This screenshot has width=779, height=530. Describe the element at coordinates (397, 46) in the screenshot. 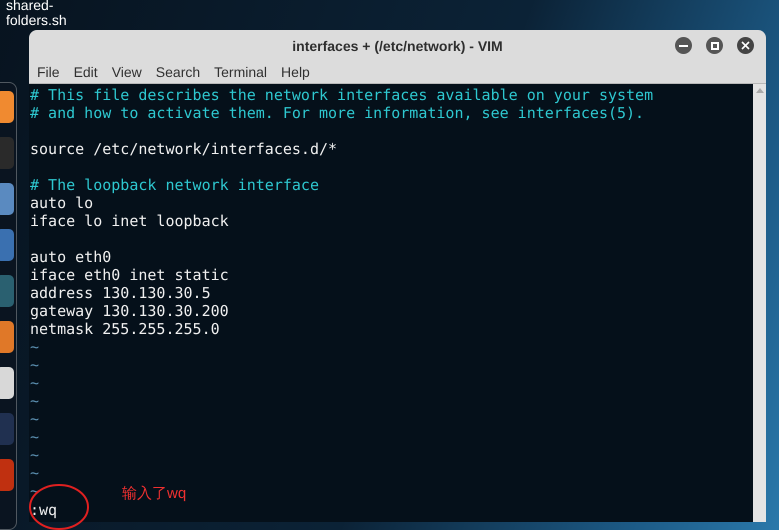

I see `window-title: interfaces + (/etc/network) - VIM` at that location.